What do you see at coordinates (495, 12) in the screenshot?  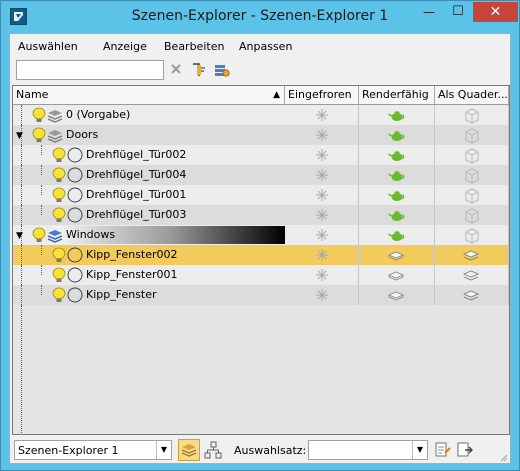 I see `close-button: ✕` at bounding box center [495, 12].